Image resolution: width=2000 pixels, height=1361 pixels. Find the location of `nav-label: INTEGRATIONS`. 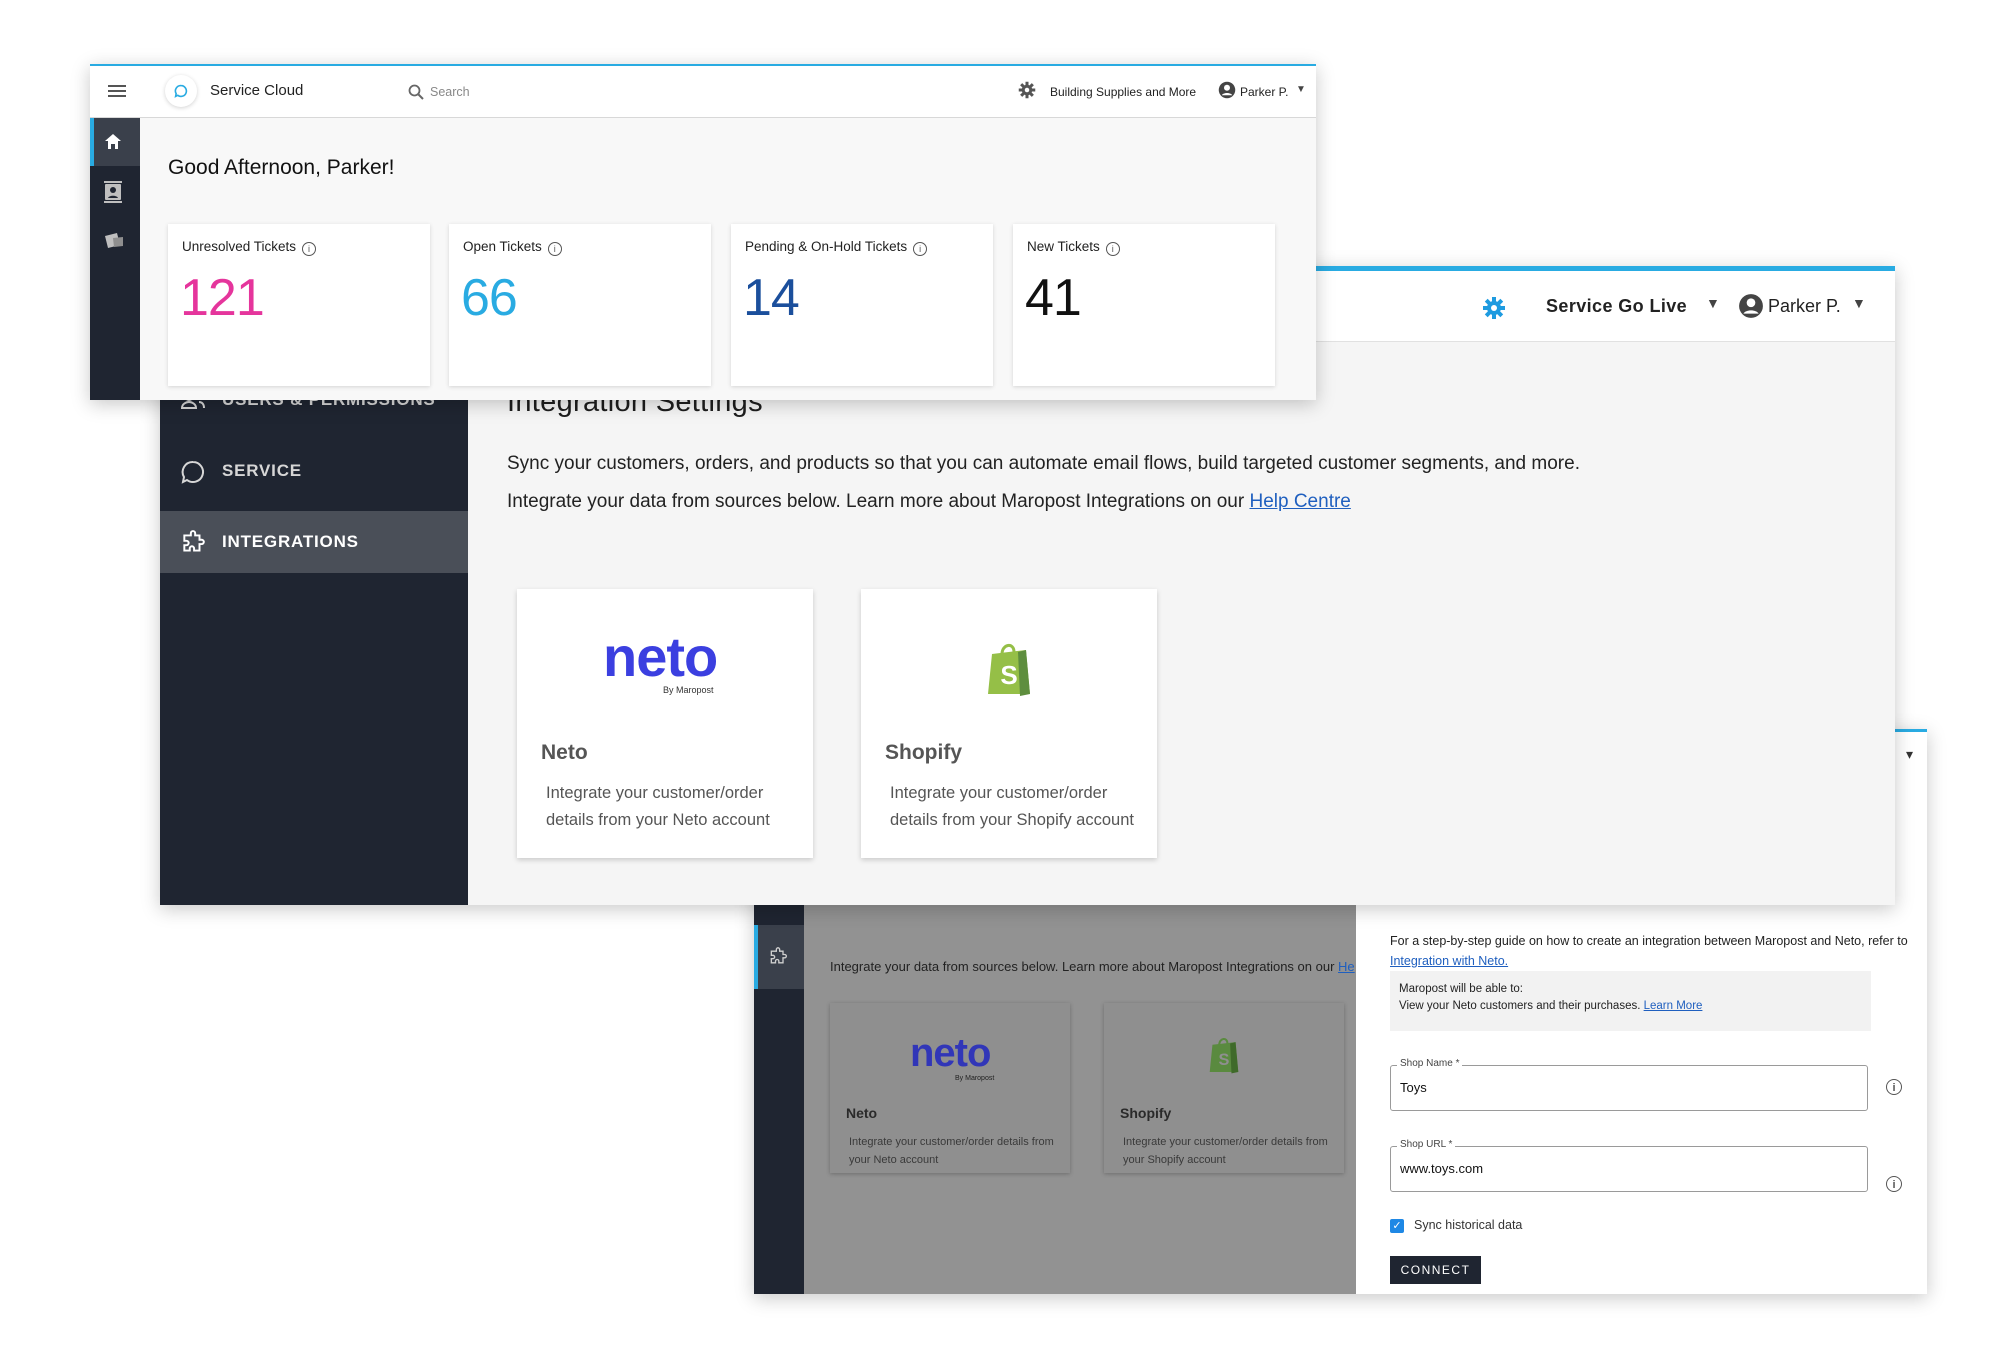

nav-label: INTEGRATIONS is located at coordinates (290, 541).